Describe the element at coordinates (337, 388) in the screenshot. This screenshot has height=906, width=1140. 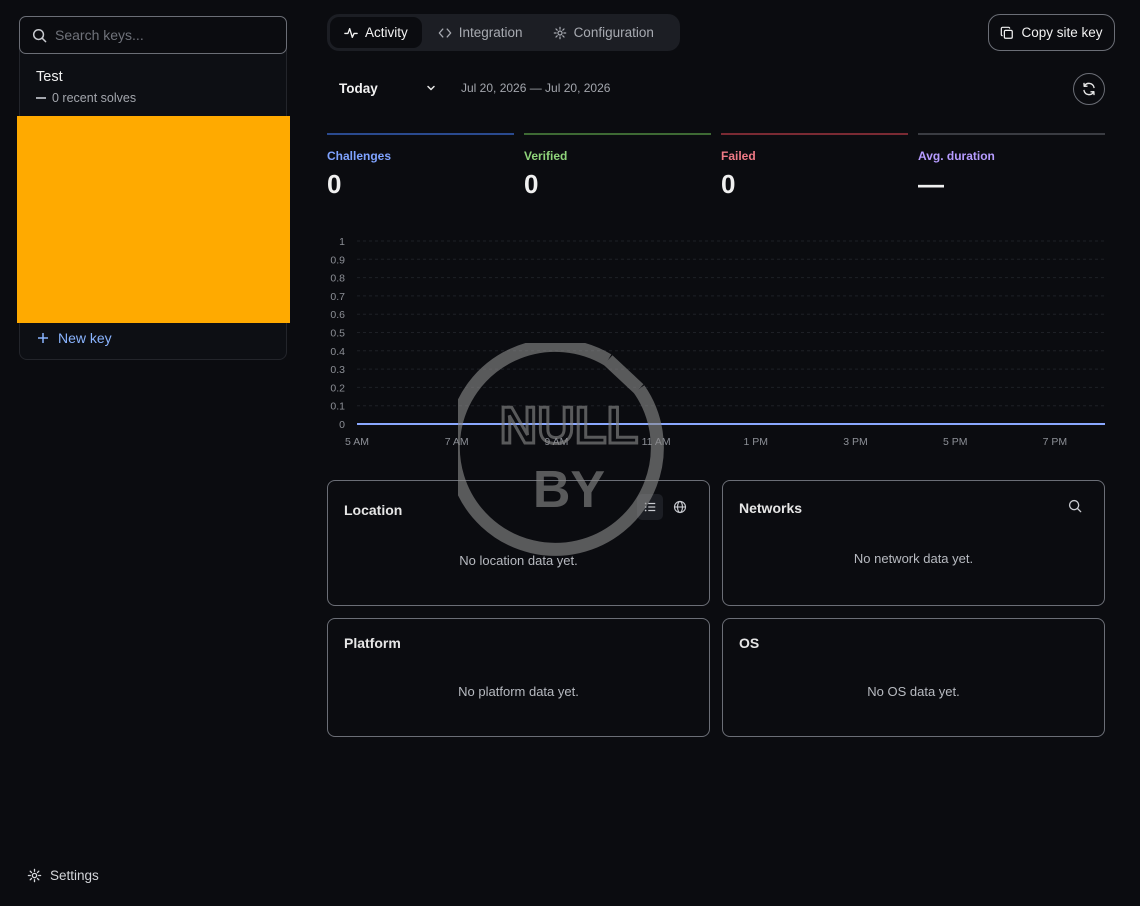
I see `y-tick-label: 0.2` at that location.